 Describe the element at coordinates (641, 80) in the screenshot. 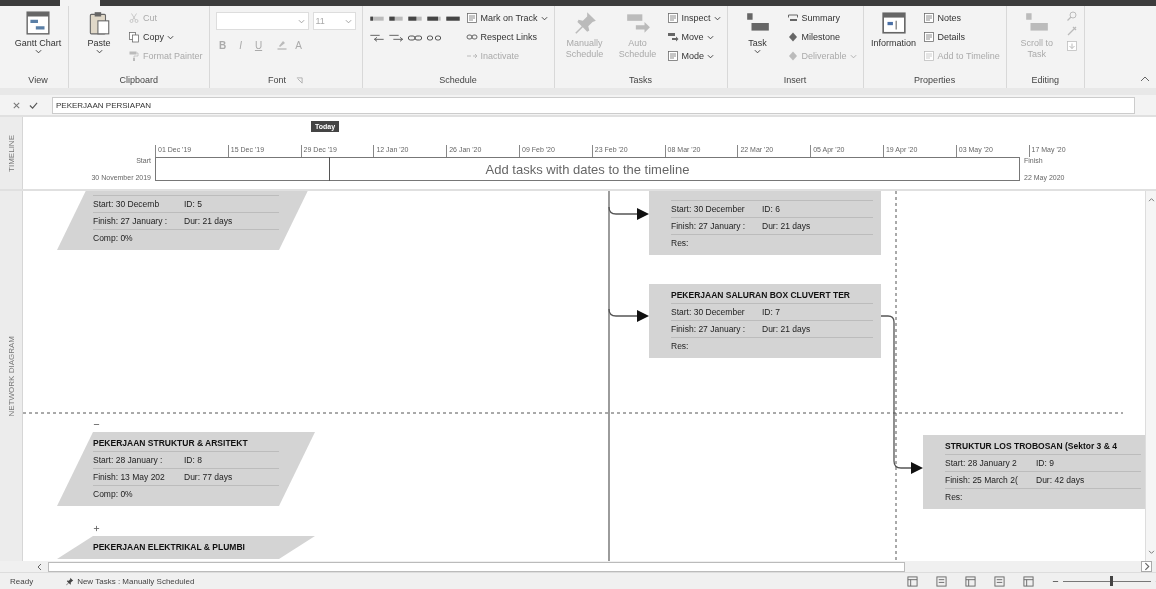

I see `group-label: Tasks` at that location.